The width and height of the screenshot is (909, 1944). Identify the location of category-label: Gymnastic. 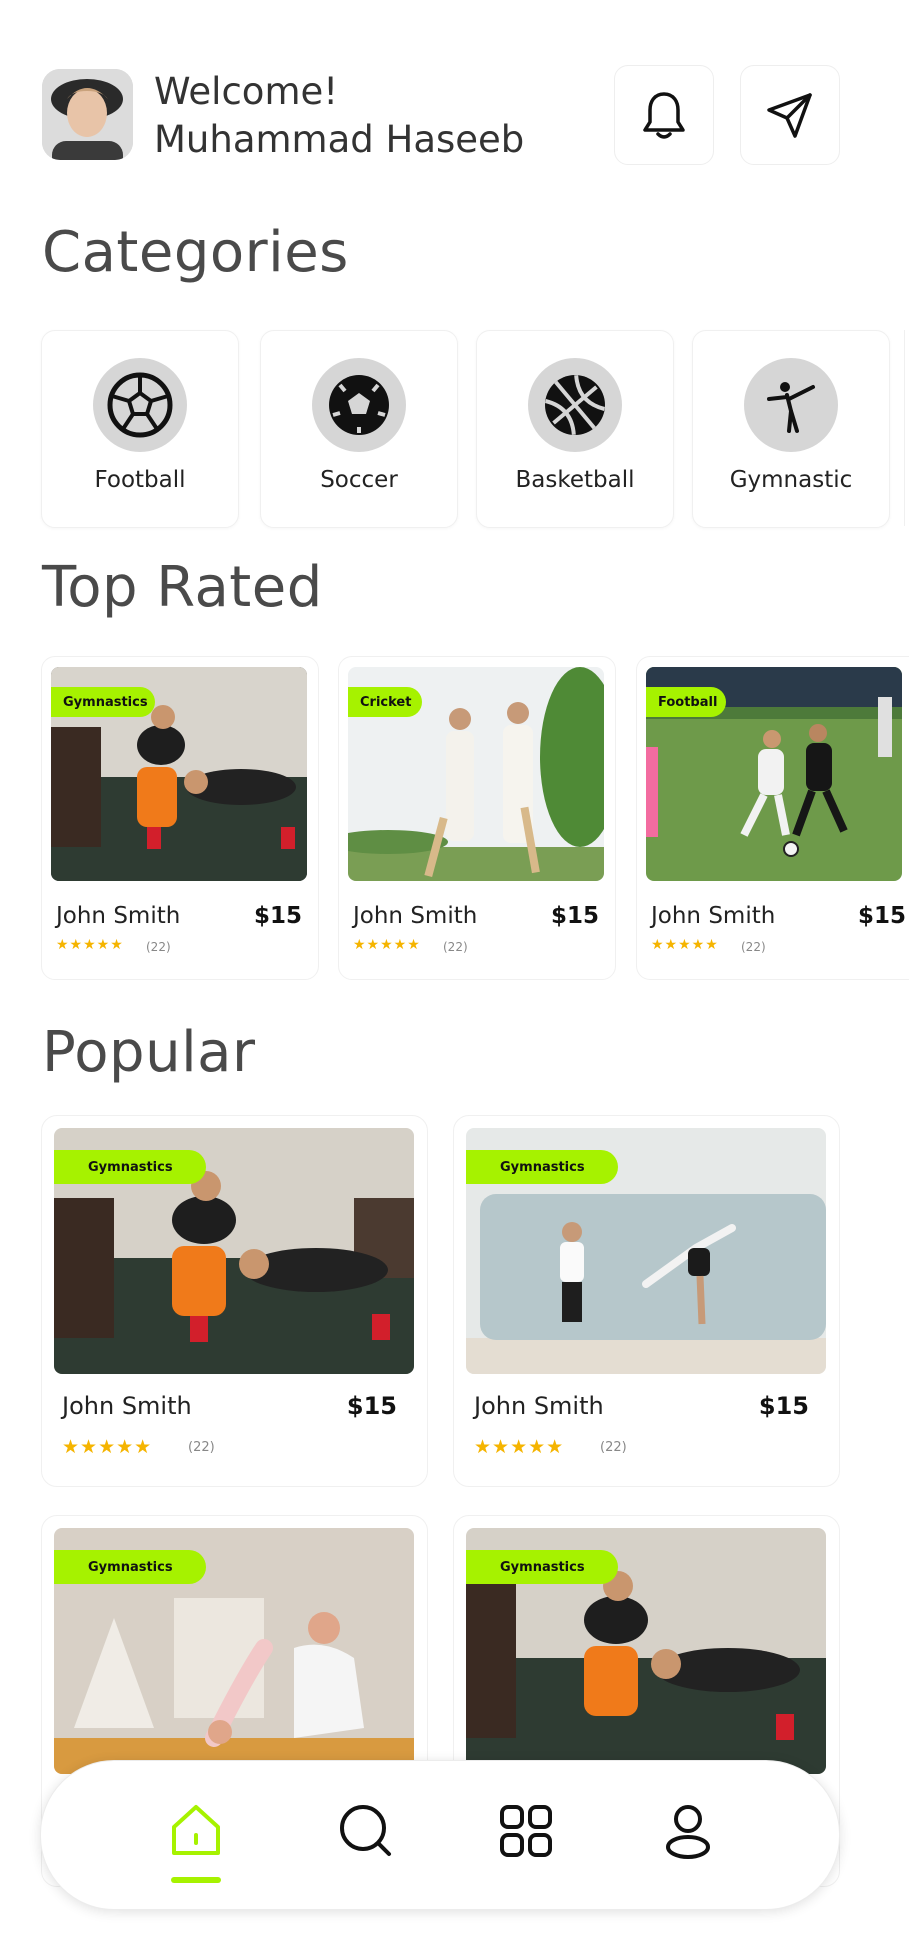
(791, 480).